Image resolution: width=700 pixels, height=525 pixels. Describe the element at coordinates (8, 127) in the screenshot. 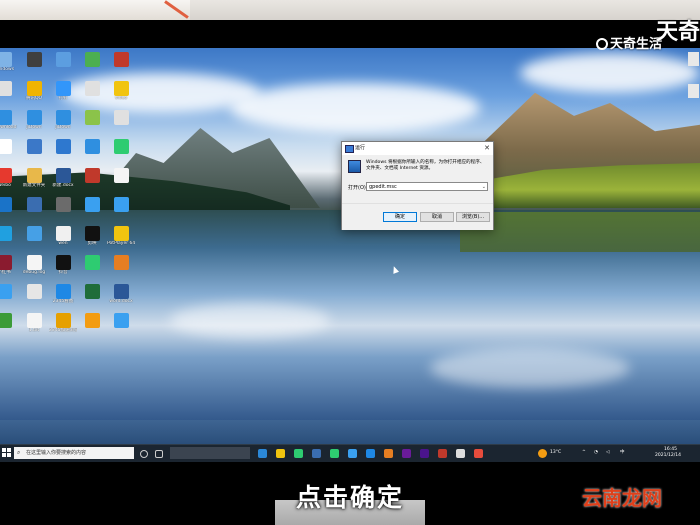

I see `desktop-icon-label: JiDownload` at that location.